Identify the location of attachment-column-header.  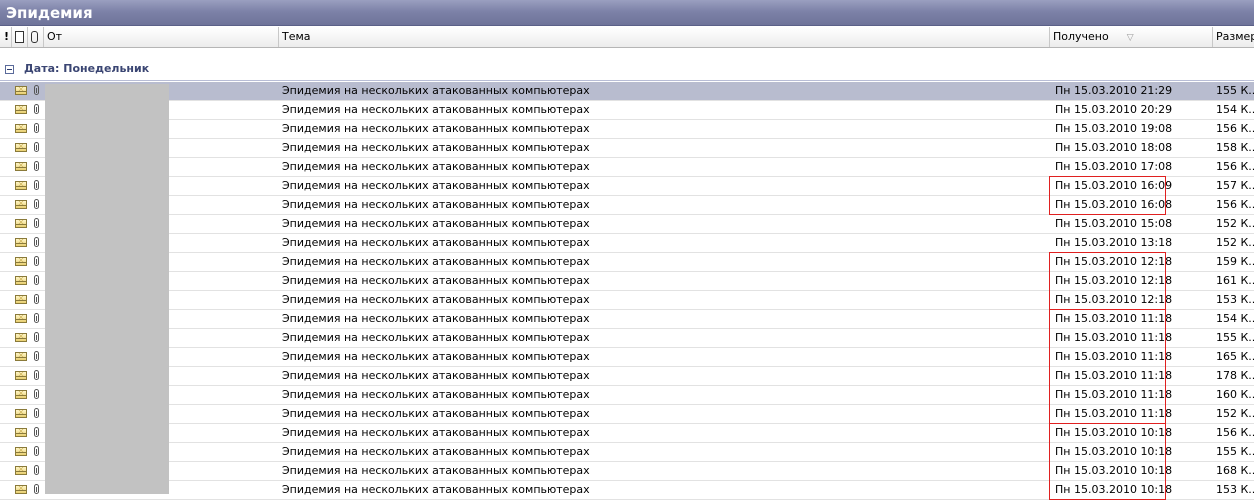
(36, 37).